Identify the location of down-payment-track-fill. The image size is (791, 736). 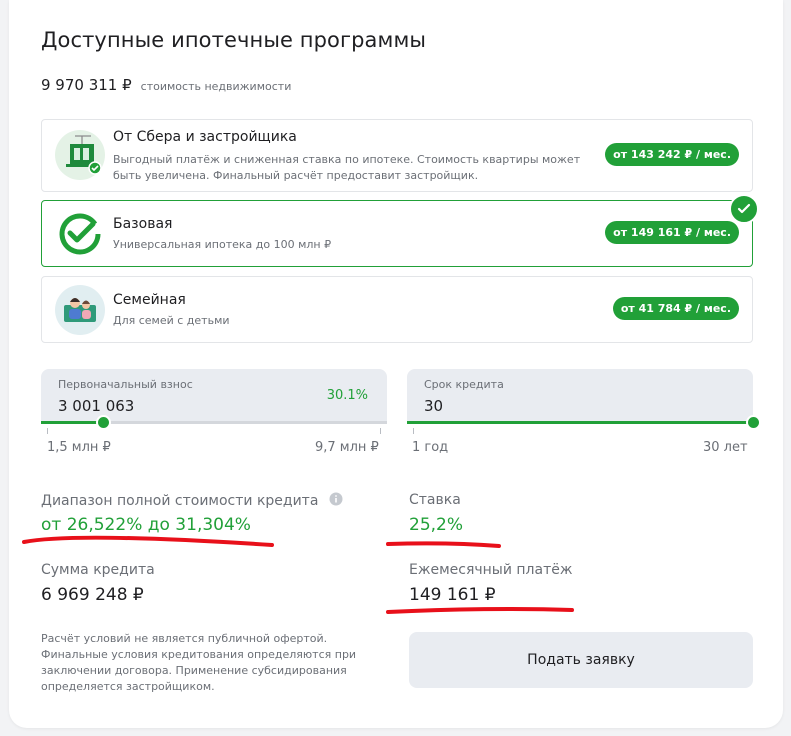
(72, 422).